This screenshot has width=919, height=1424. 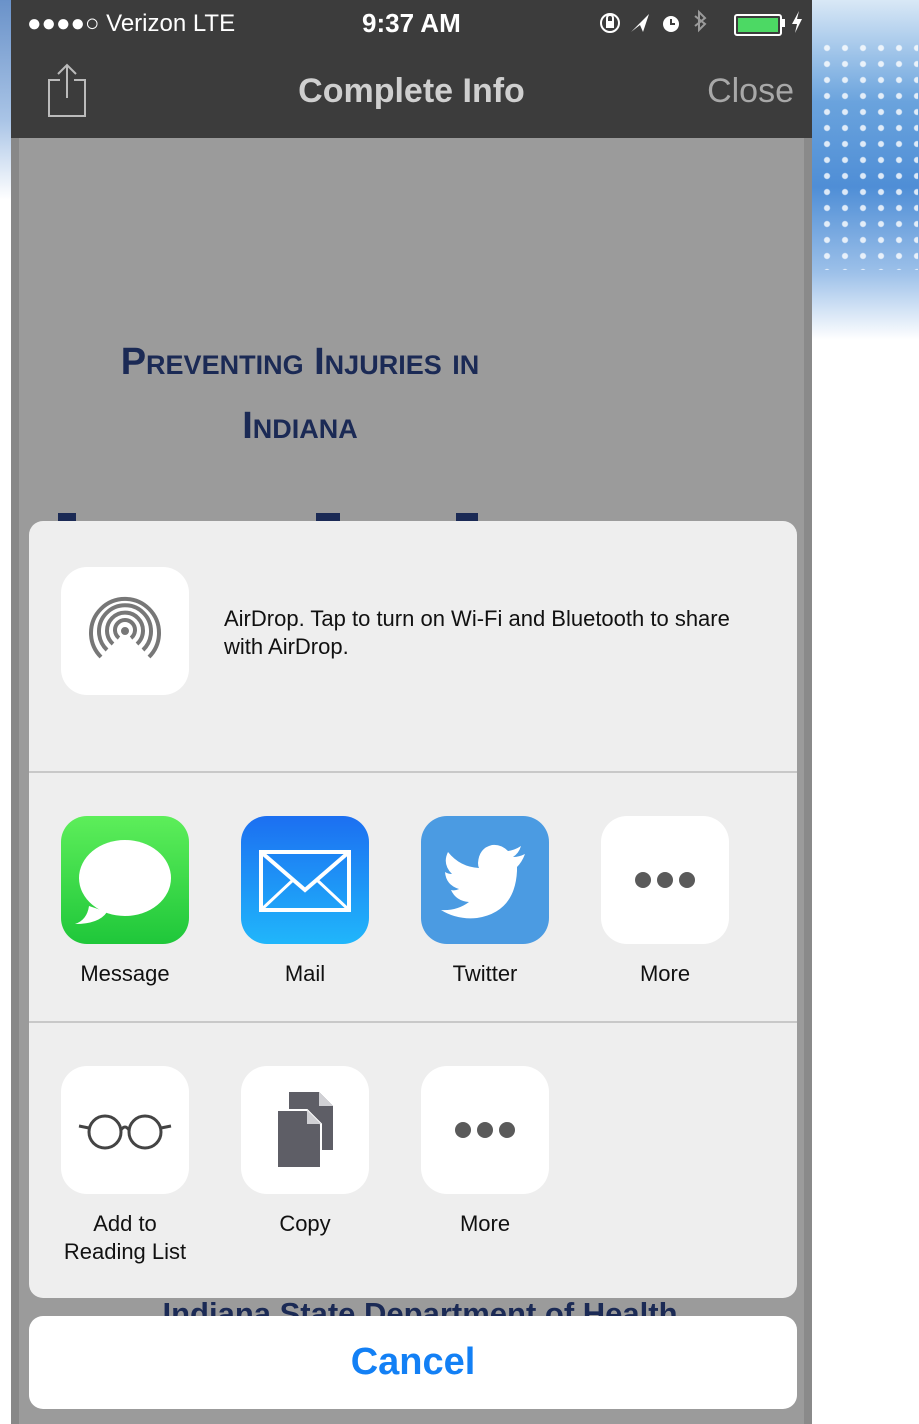 What do you see at coordinates (653, 21) in the screenshot?
I see `rotation-lock-location-alarm-bluetooth-icons` at bounding box center [653, 21].